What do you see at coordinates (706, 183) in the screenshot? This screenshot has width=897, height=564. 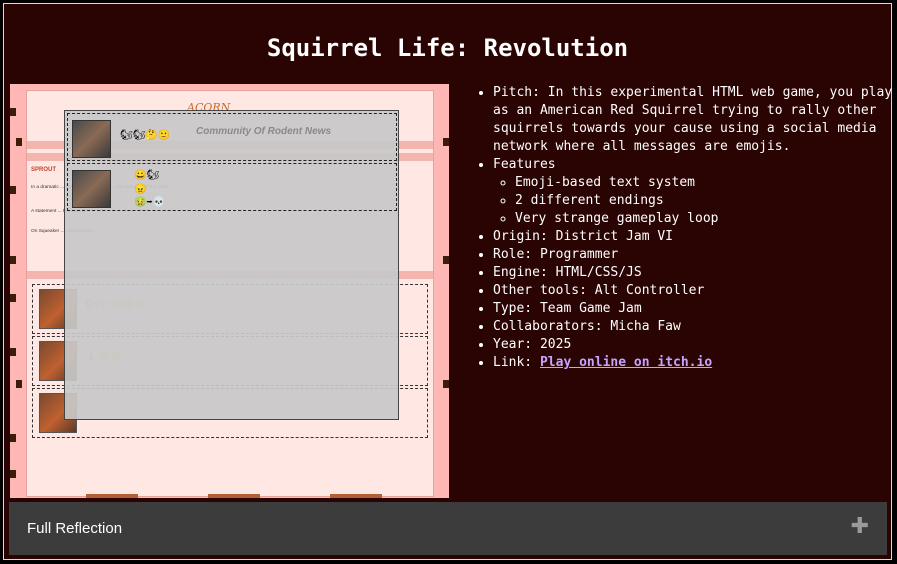 I see `feature-item: Emoji-based text system` at bounding box center [706, 183].